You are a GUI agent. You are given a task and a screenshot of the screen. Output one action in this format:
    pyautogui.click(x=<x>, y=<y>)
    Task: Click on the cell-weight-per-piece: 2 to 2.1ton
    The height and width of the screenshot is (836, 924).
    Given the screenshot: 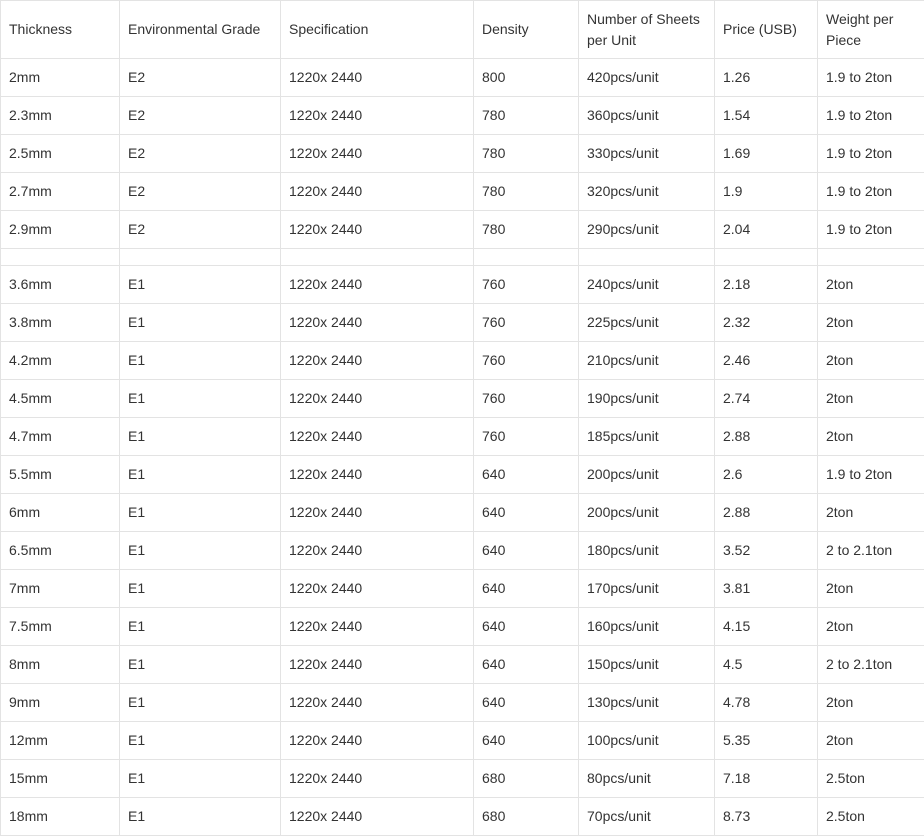 What is the action you would take?
    pyautogui.click(x=871, y=551)
    